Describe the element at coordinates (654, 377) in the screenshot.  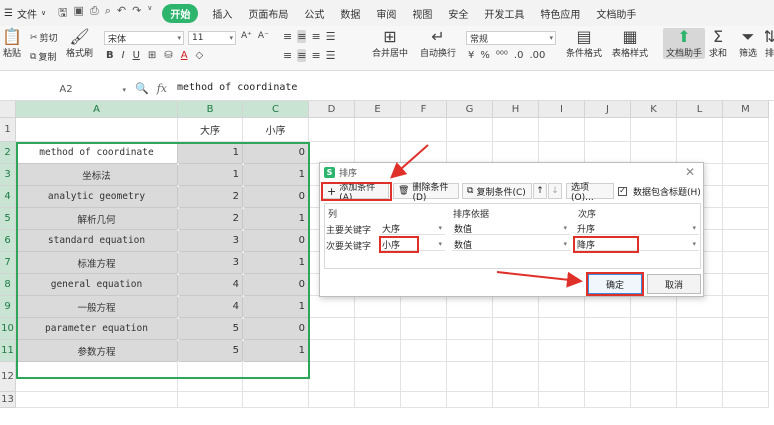
I see `cell-k12` at that location.